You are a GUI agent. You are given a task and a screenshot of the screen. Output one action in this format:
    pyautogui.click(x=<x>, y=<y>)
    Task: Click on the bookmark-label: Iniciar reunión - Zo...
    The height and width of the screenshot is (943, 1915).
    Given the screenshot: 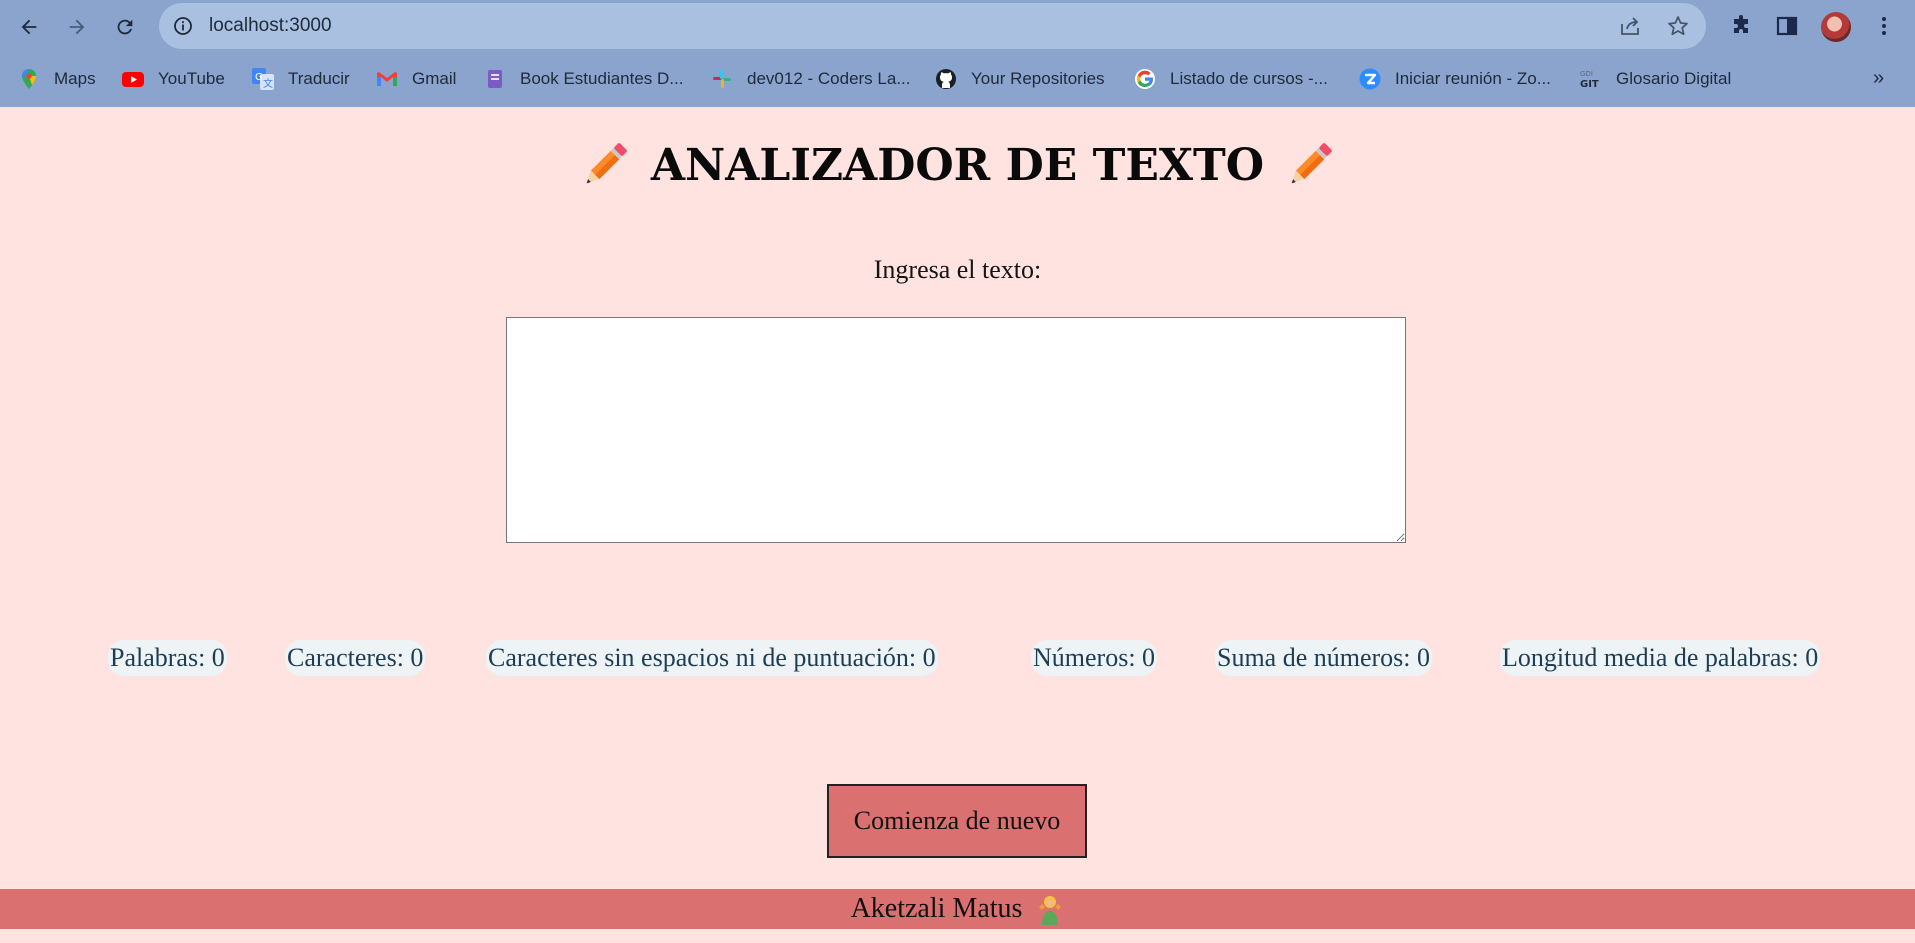 What is the action you would take?
    pyautogui.click(x=1473, y=78)
    